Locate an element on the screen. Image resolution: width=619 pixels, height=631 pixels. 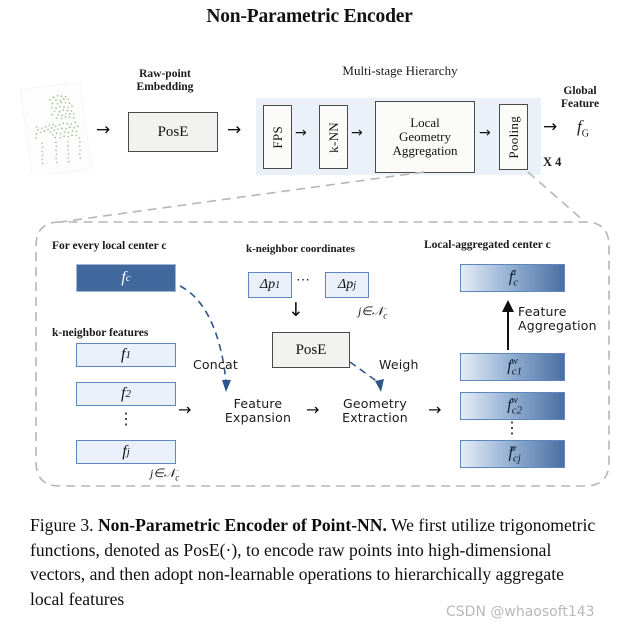
arrow-expansion-to-extraction: → is located at coordinates (313, 409).